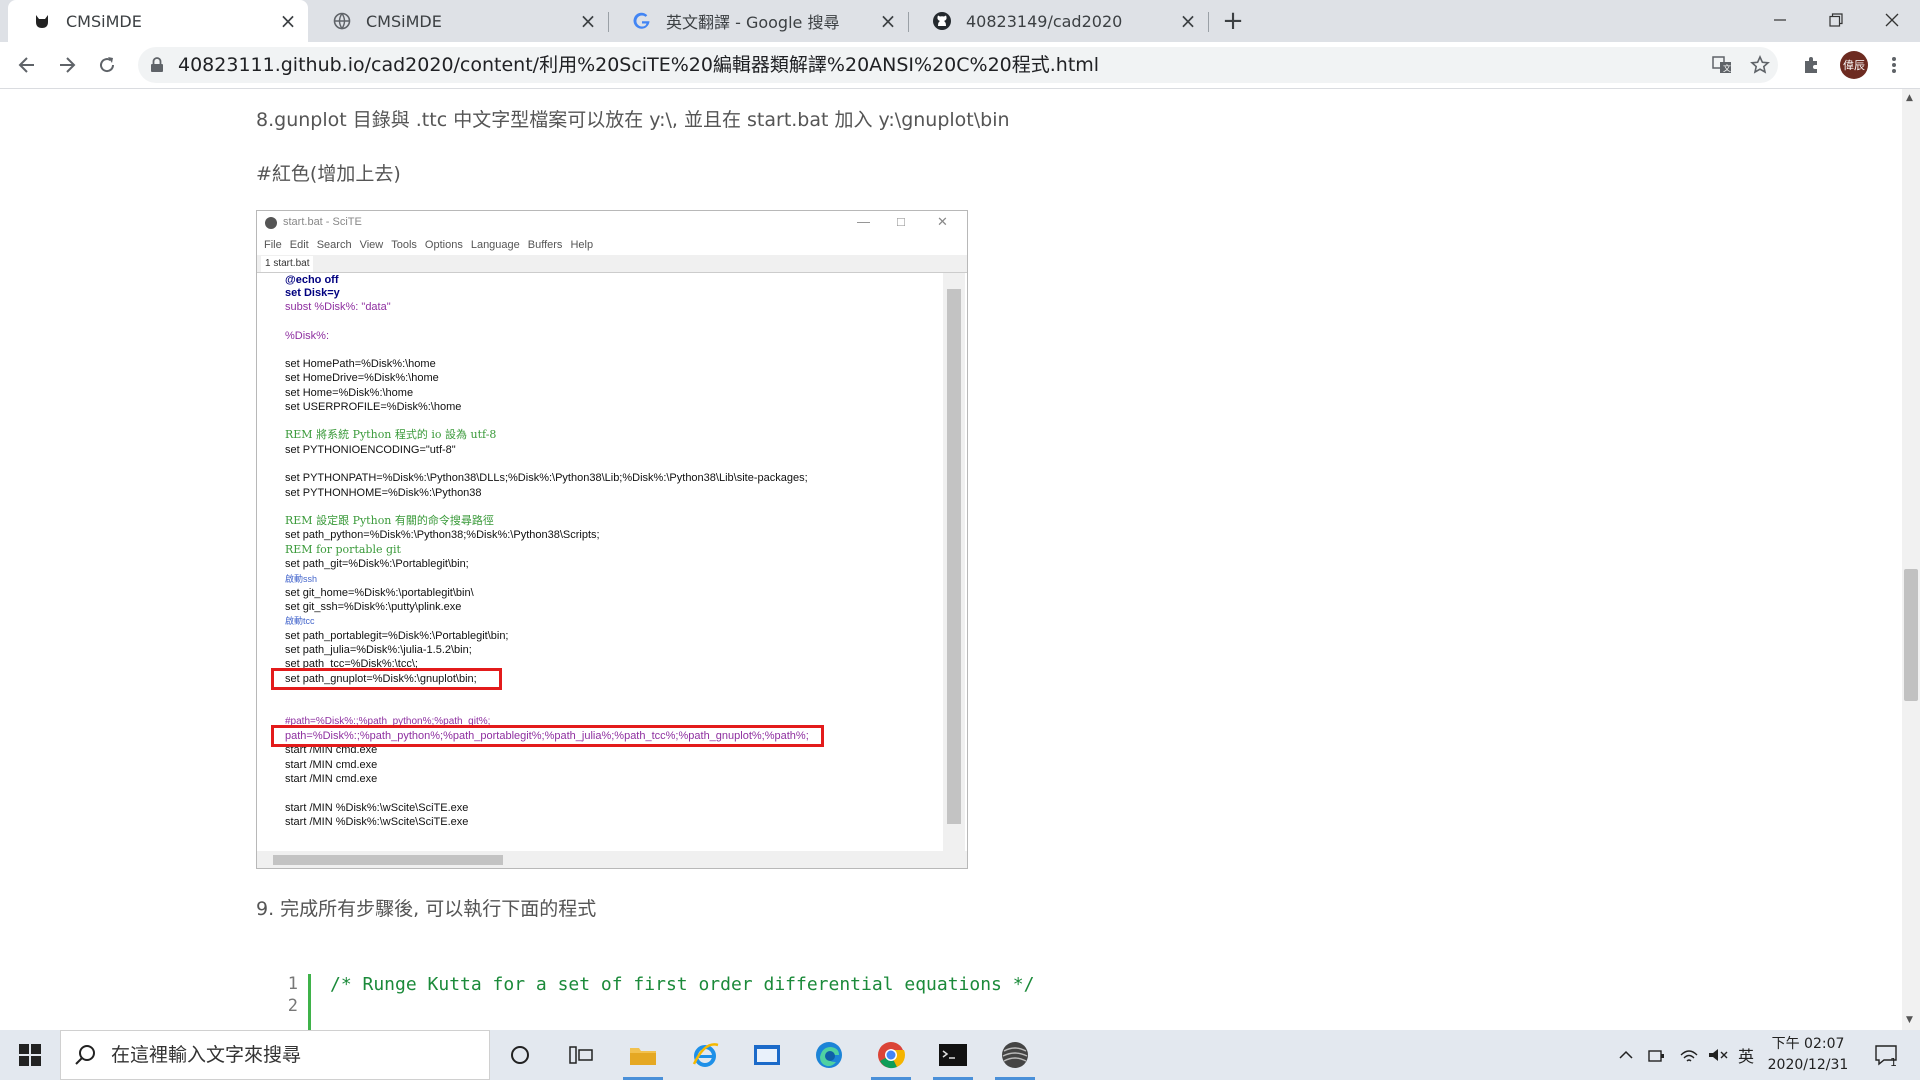 The width and height of the screenshot is (1920, 1080). What do you see at coordinates (1909, 1020) in the screenshot?
I see `scroll-down-icon: ▼` at bounding box center [1909, 1020].